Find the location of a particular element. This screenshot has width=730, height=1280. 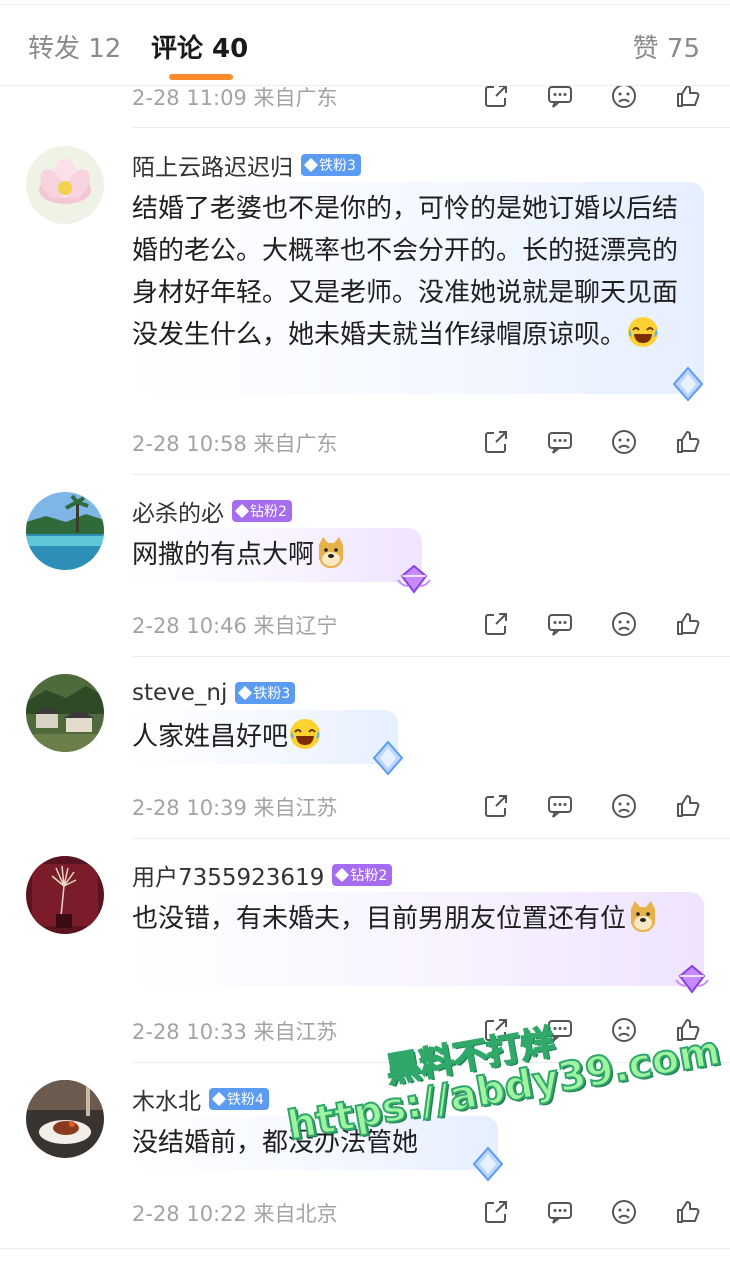

comment-text: 网撒的有点大啊 is located at coordinates (273, 555).